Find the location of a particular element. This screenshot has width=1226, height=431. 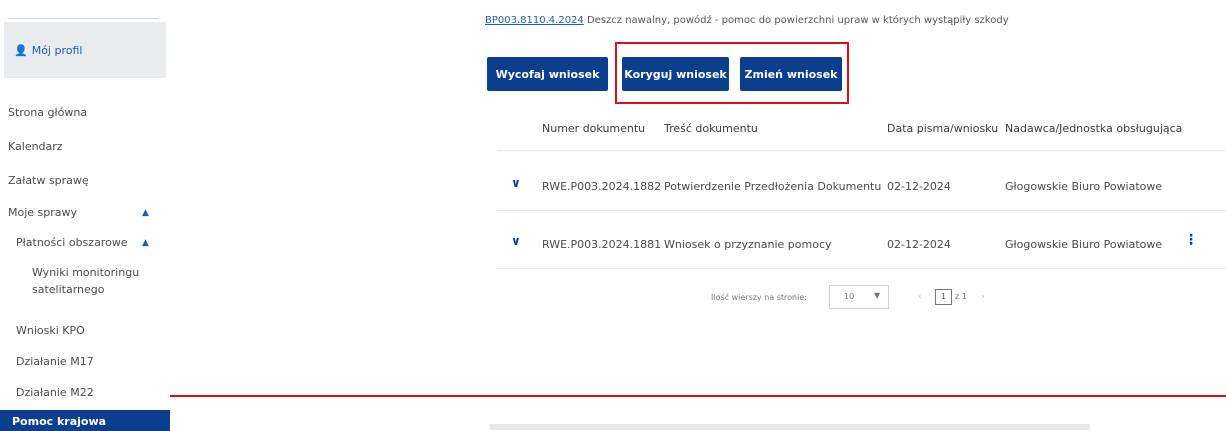

table-cell-content: Potwierdzenie Przedłożenia Dokumentu is located at coordinates (773, 186).